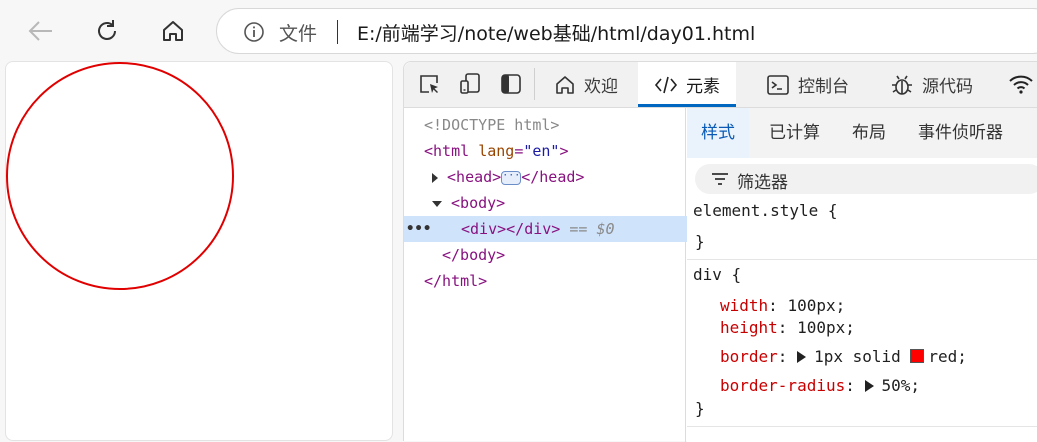  I want to click on tab-sources: 源代码, so click(931, 84).